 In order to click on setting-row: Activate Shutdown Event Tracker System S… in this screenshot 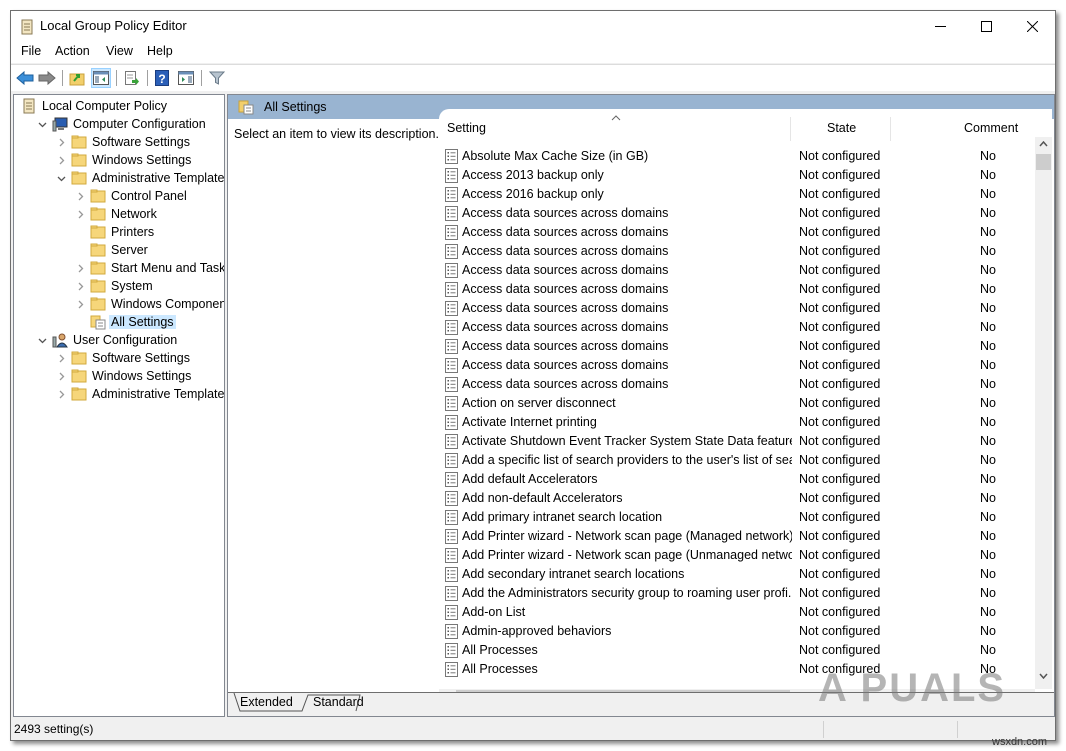, I will do `click(739, 441)`.